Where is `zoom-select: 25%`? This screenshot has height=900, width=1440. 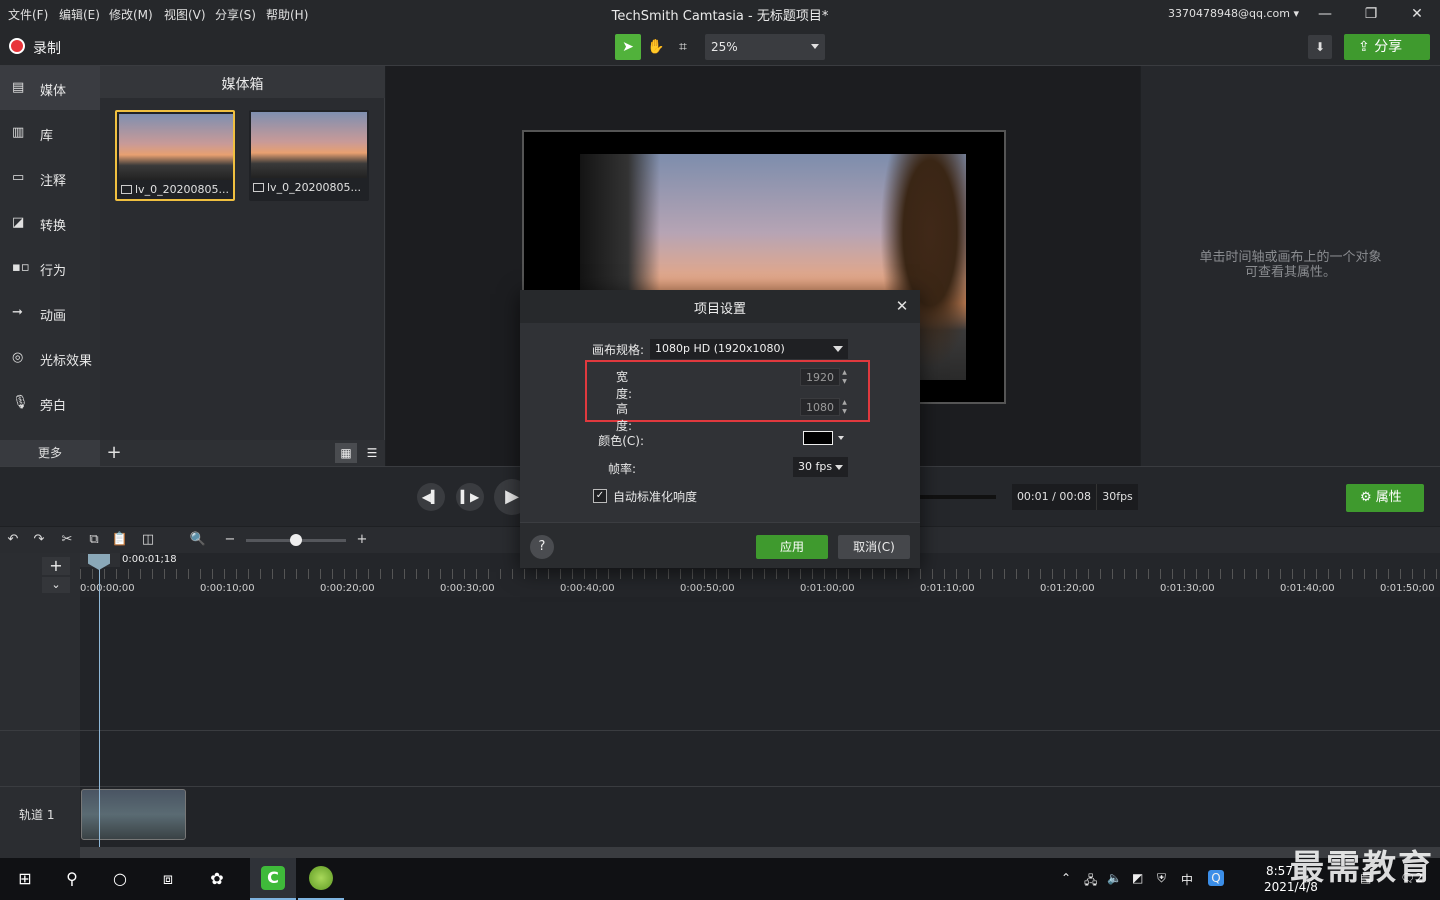 zoom-select: 25% is located at coordinates (765, 47).